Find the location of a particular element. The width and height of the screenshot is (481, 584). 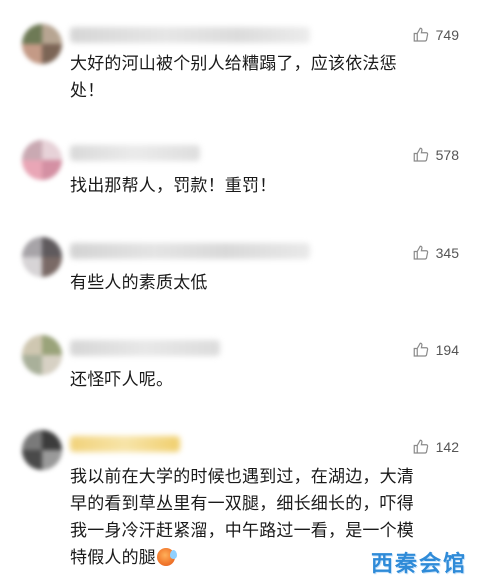

comment-text: 有些人的素质太低 is located at coordinates (139, 283).